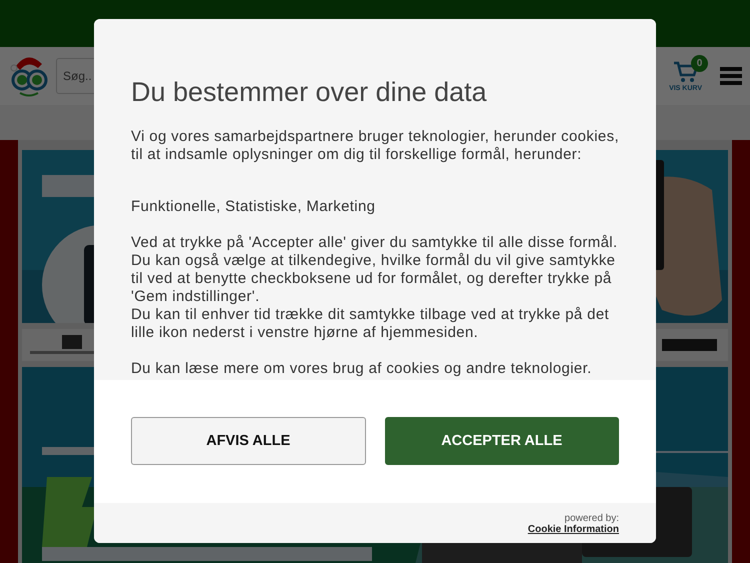 The width and height of the screenshot is (750, 563). What do you see at coordinates (374, 270) in the screenshot?
I see `dialog-paragraph: Ved at trykke på 'Accepter alle' giver du samtykke til alle disse formål. Du kan også vælge at tilkendegive, hvilke formål du vil give samtykke til ved at benytte checkboksene ud for formålet, og derefter trykke på 'Gem indstillinger'.` at bounding box center [374, 270].